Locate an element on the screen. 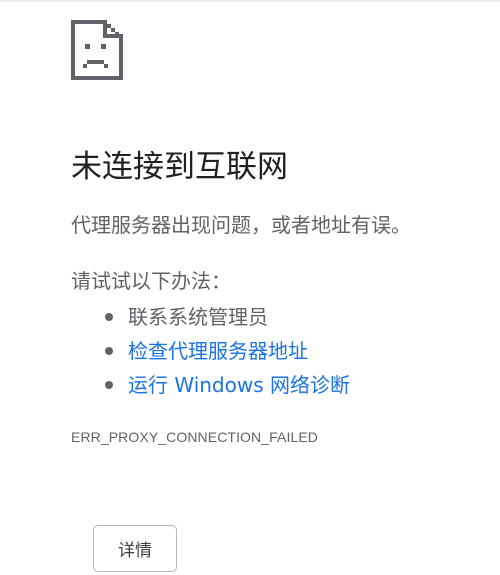 The image size is (500, 575). page-title: 未连接到互联网 is located at coordinates (179, 167).